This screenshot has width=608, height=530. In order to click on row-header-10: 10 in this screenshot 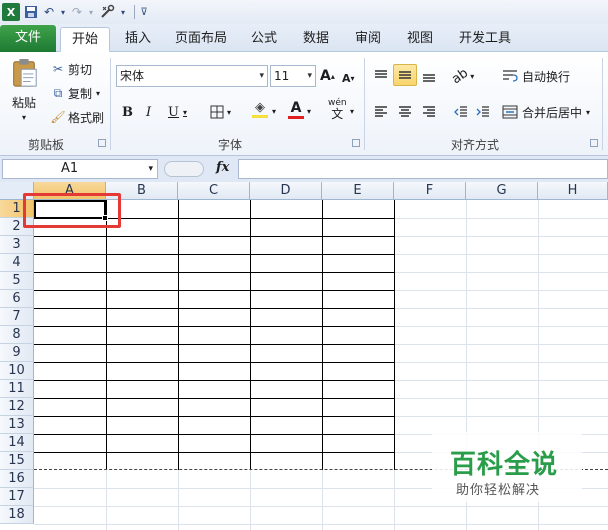, I will do `click(17, 371)`.